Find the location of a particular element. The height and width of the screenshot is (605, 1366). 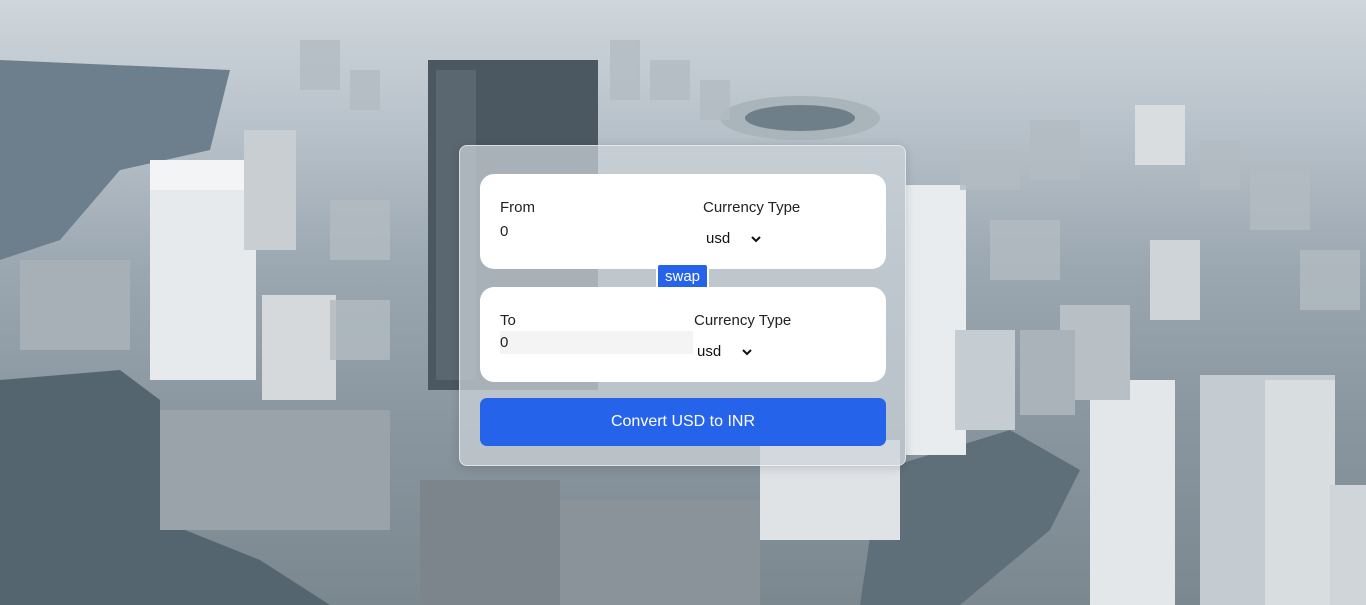

to-currency-selected: usd is located at coordinates (709, 351).